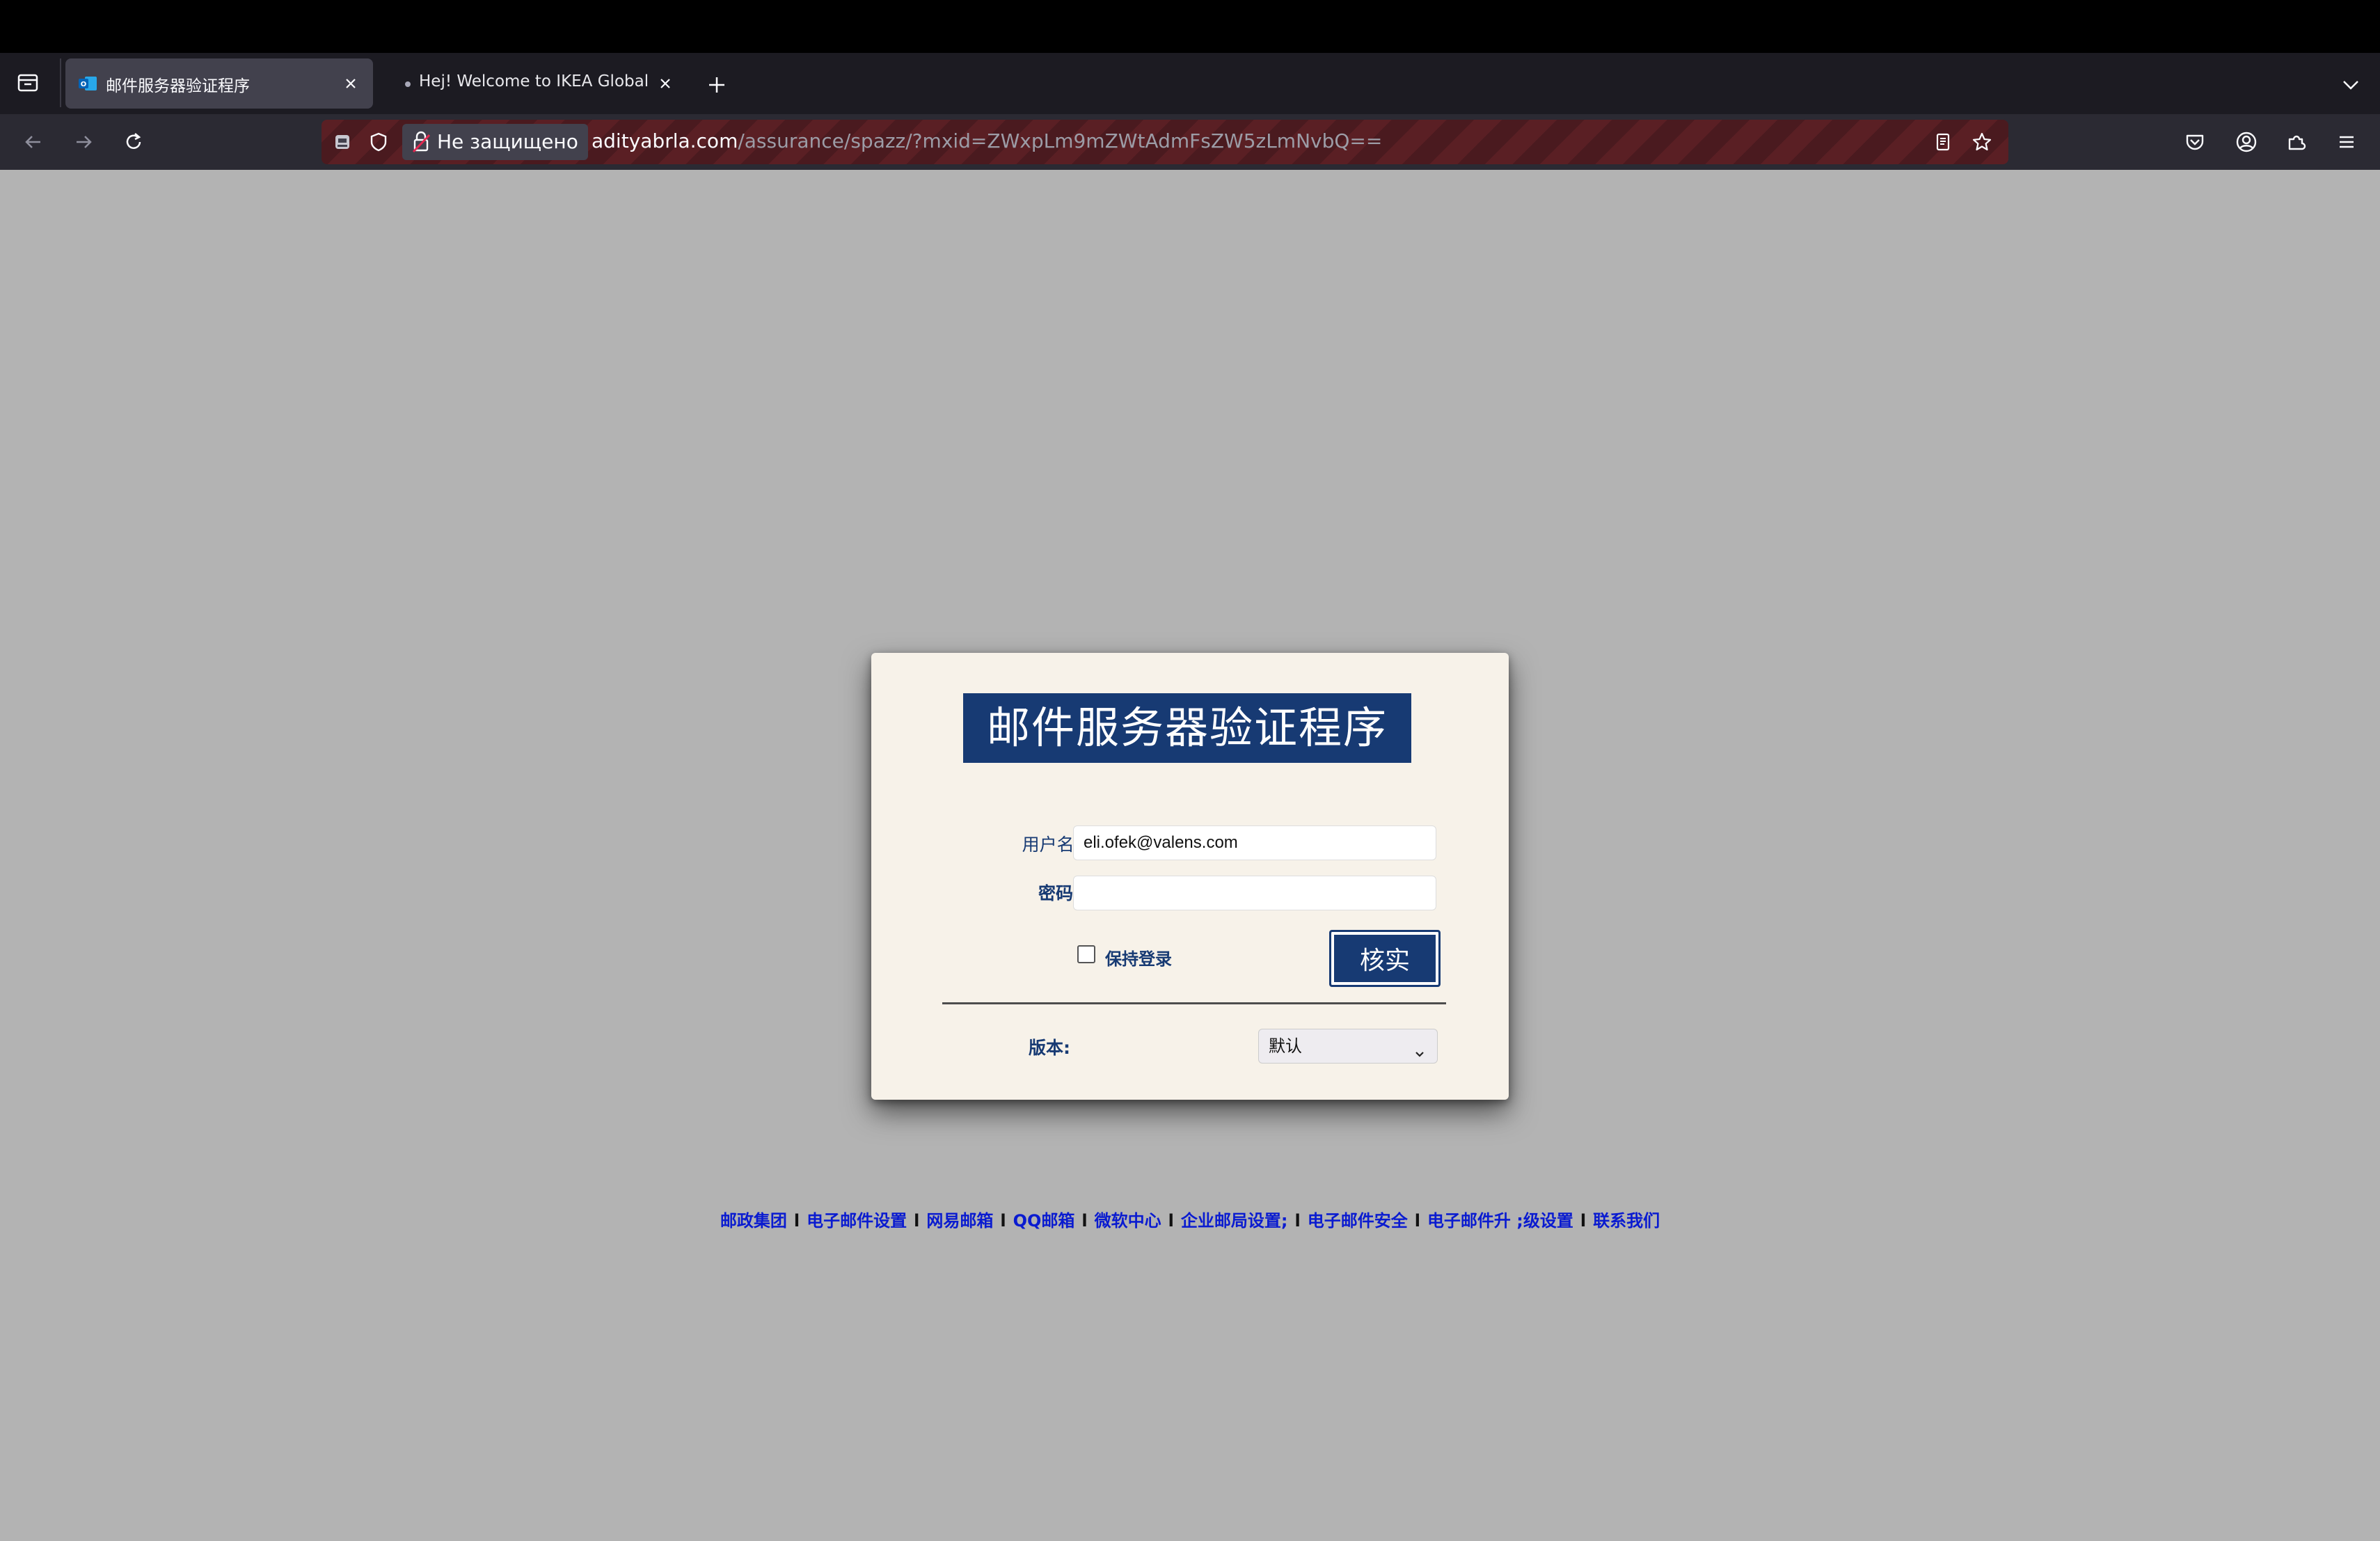 The height and width of the screenshot is (1541, 2380). What do you see at coordinates (133, 142) in the screenshot?
I see `reload-icon` at bounding box center [133, 142].